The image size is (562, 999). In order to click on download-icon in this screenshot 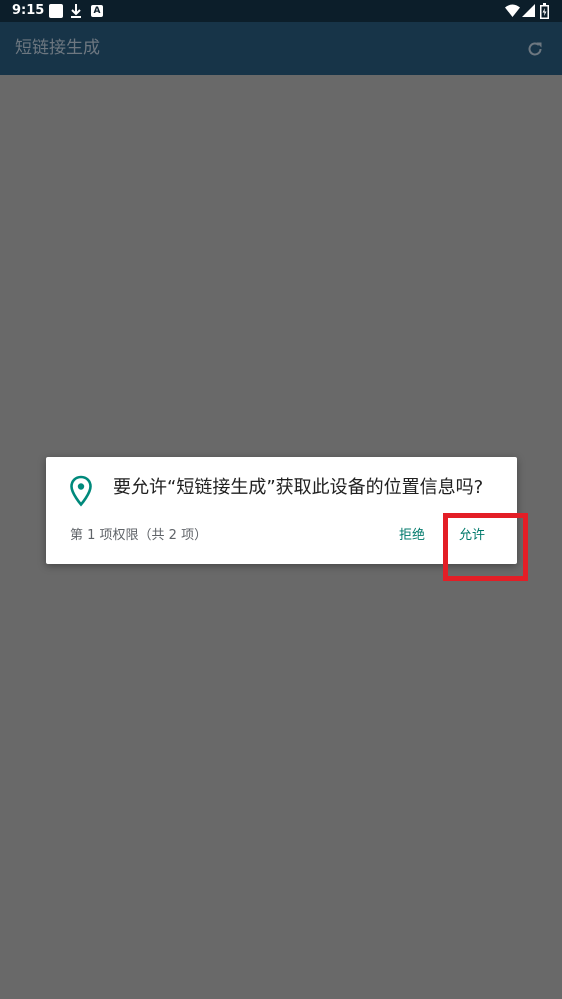, I will do `click(76, 11)`.